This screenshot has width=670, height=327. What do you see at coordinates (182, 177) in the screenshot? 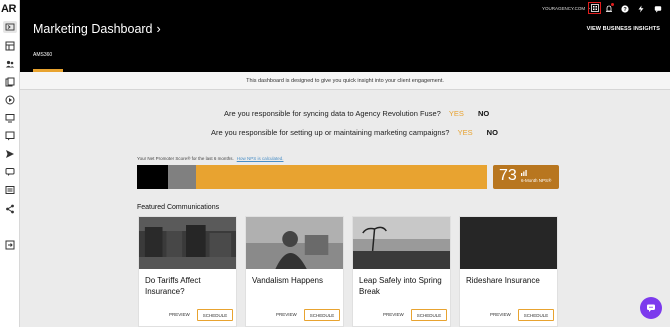
I see `nps-passives-segment` at bounding box center [182, 177].